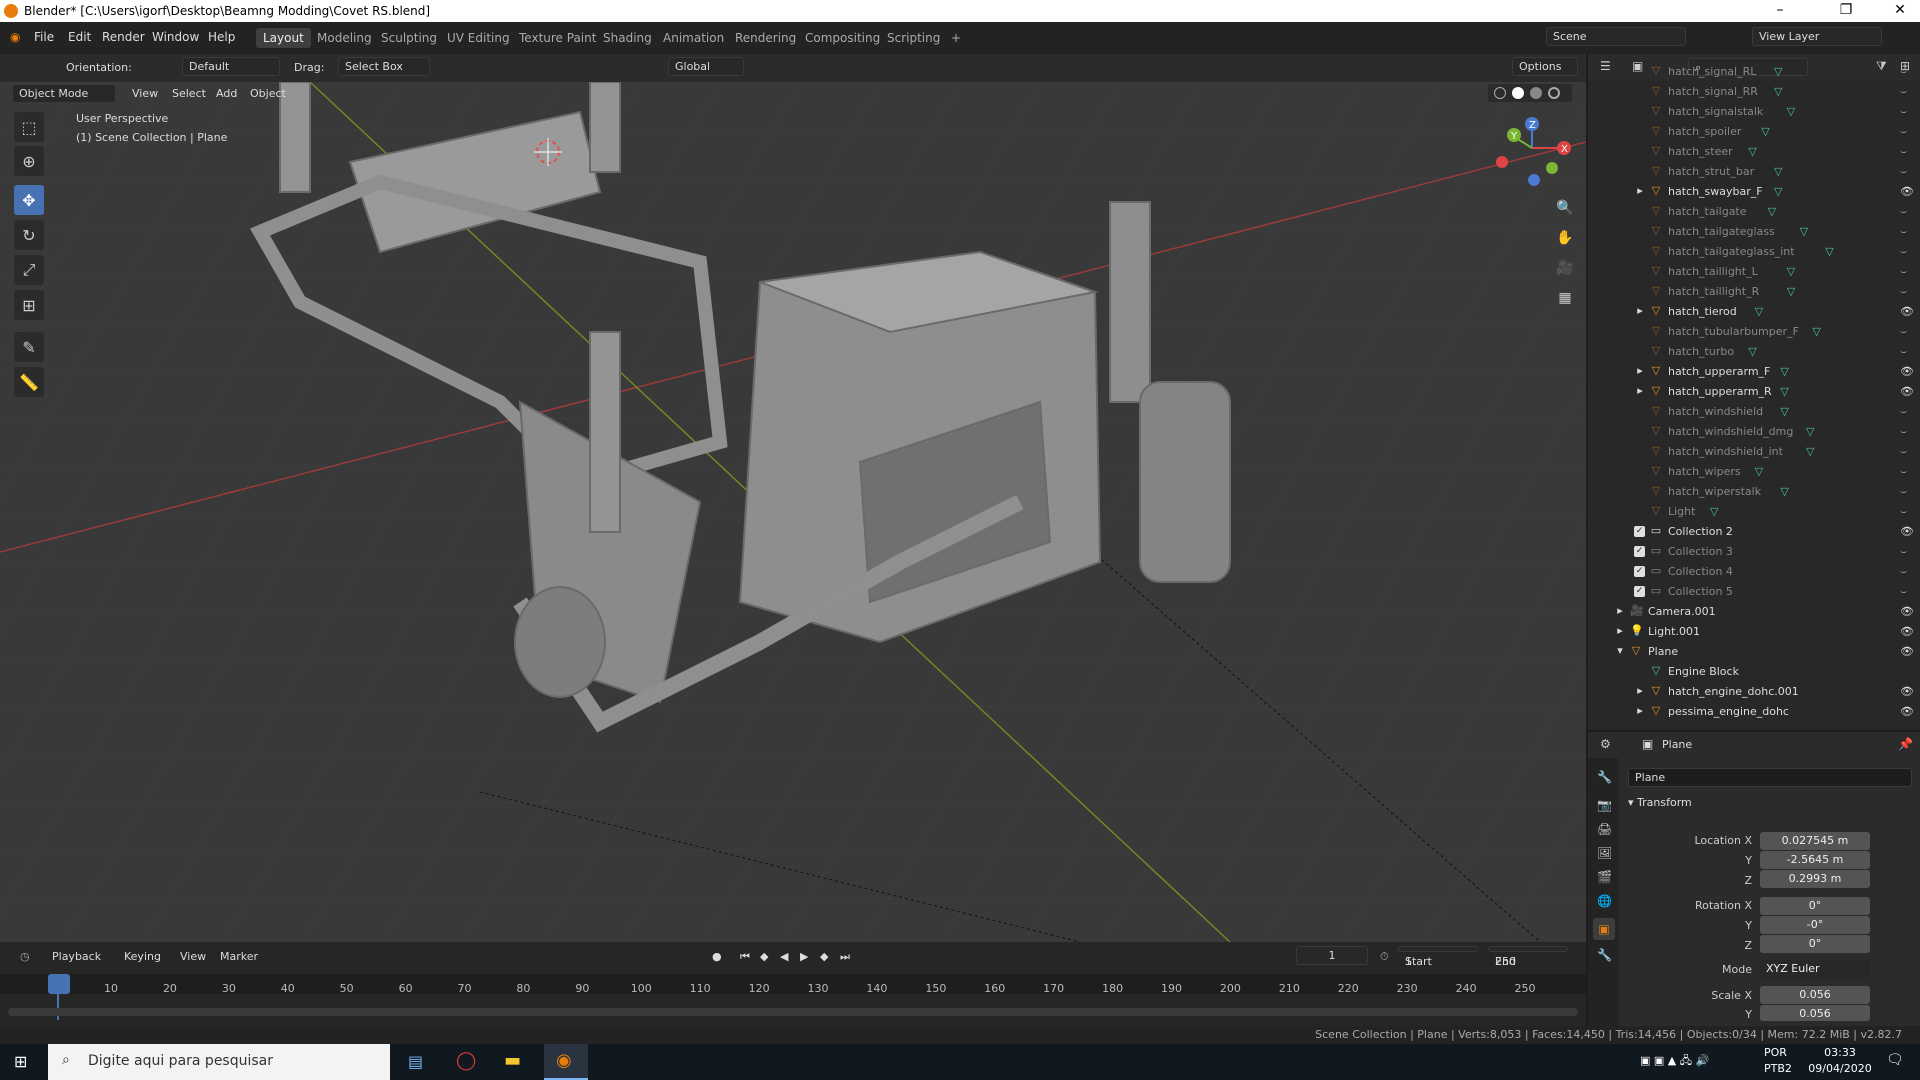 This screenshot has width=1920, height=1080. I want to click on scale-y-field: 0.056, so click(1815, 1013).